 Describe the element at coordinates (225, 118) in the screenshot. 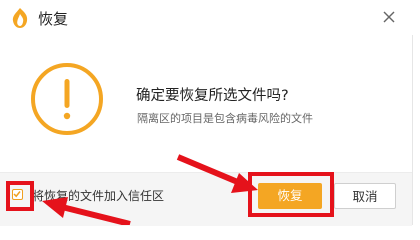

I see `confirm-subtext: 隔离区的项目是包含病毒风险的文件` at that location.